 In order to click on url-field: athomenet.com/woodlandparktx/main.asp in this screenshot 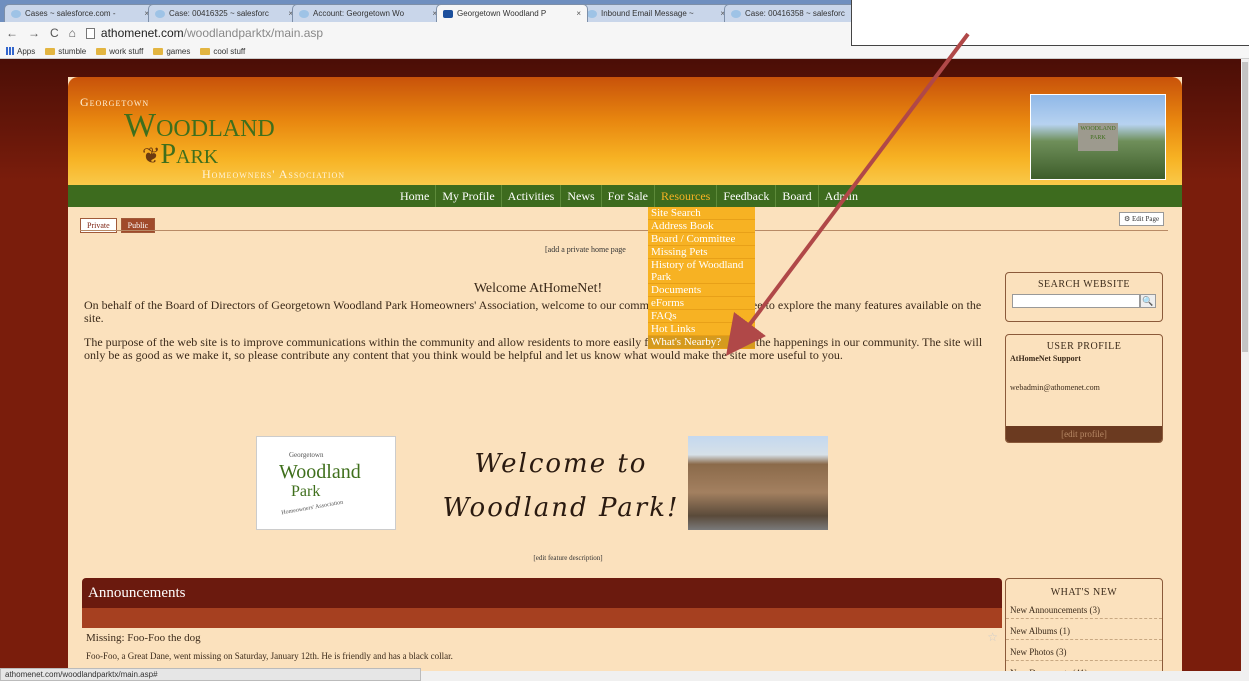, I will do `click(204, 33)`.